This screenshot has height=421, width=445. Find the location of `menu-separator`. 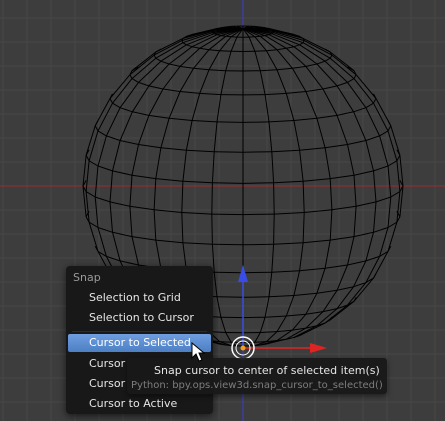

menu-separator is located at coordinates (139, 331).